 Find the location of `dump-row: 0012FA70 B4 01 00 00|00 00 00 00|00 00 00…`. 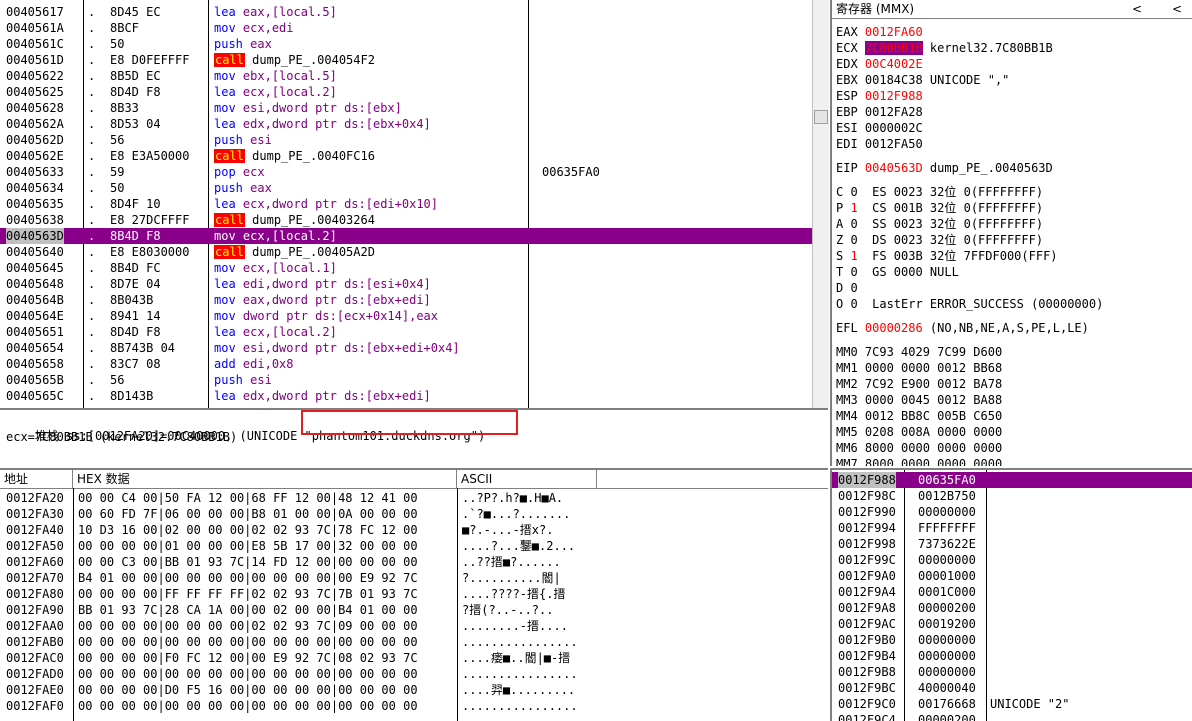

dump-row: 0012FA70 B4 01 00 00|00 00 00 00|00 00 00… is located at coordinates (414, 578).